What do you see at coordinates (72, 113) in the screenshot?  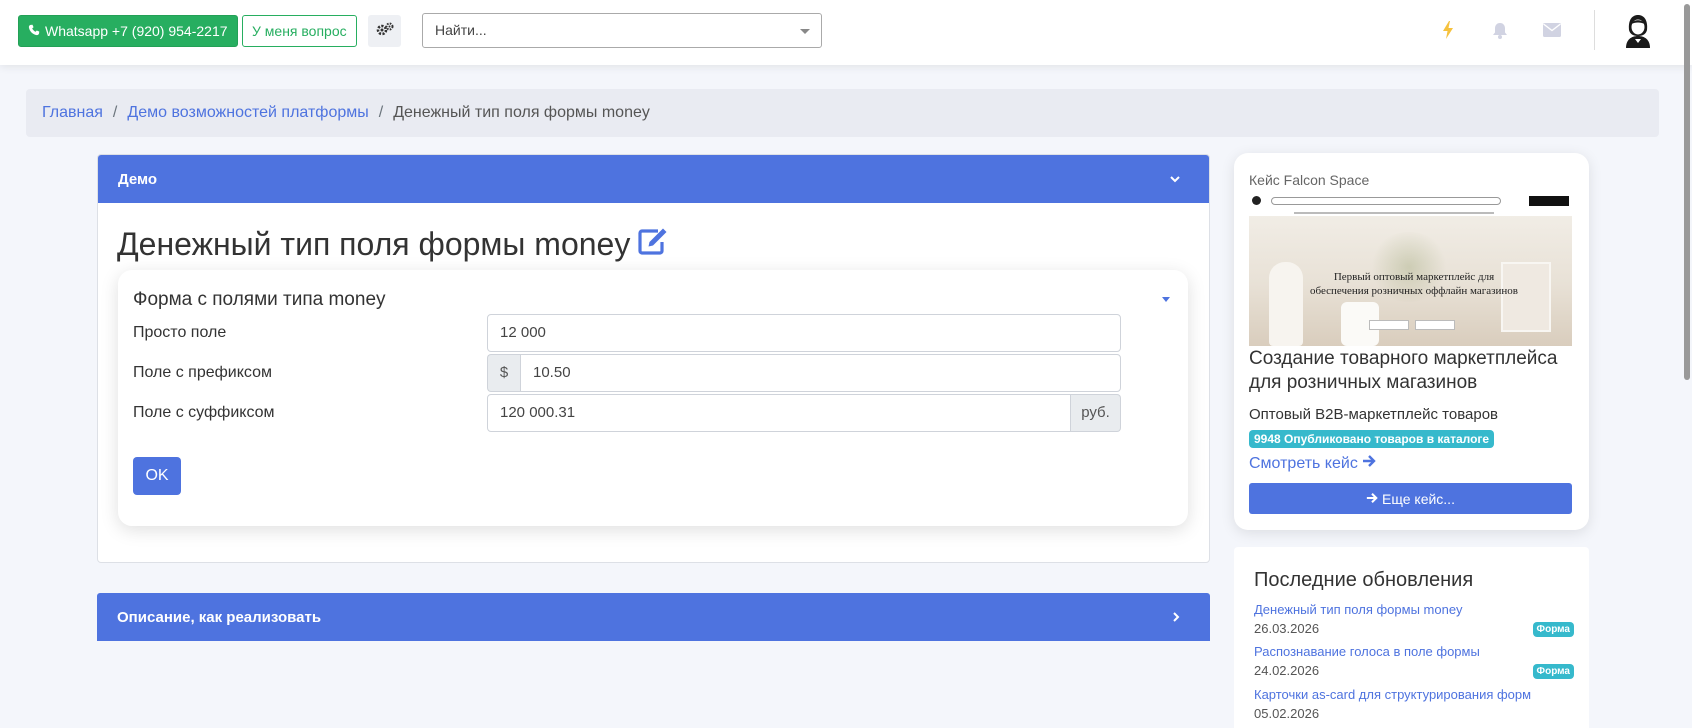 I see `breadcrumb-home-link: Главная` at bounding box center [72, 113].